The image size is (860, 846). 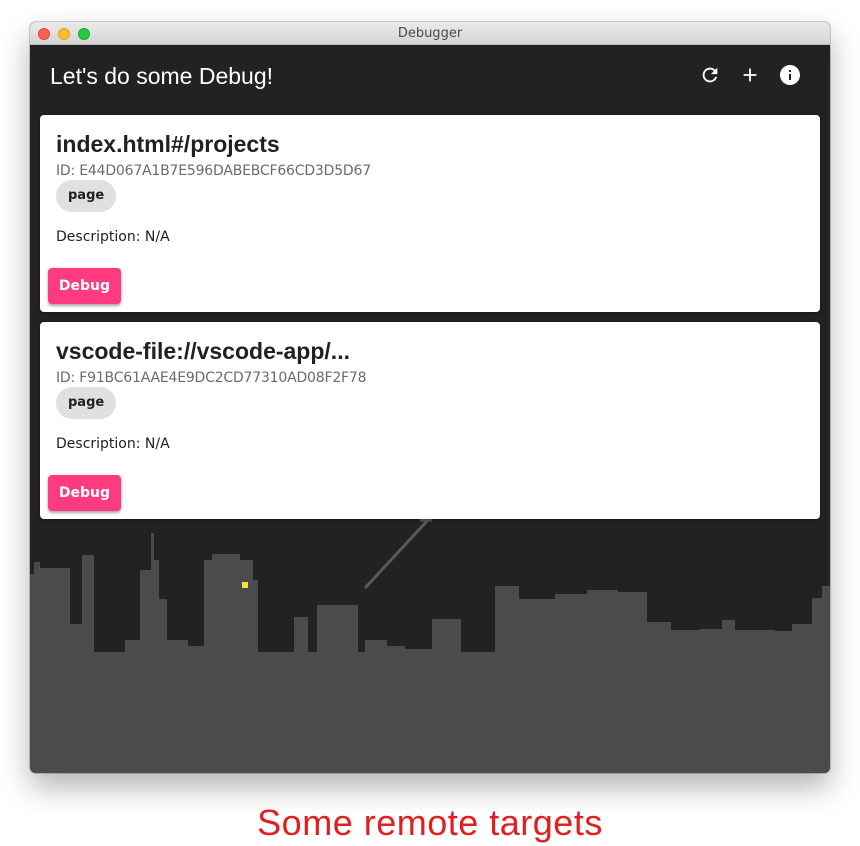 I want to click on app-title: Let's do some Debug!, so click(x=162, y=76).